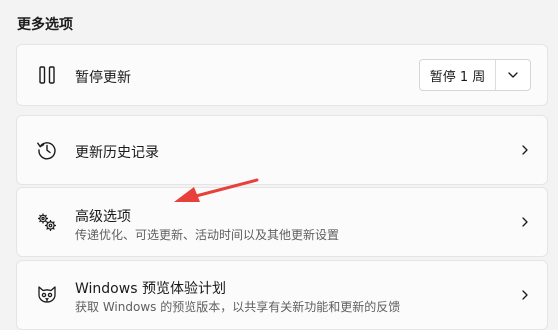  I want to click on insider-program-label: Windows 预览体验计划, so click(150, 289).